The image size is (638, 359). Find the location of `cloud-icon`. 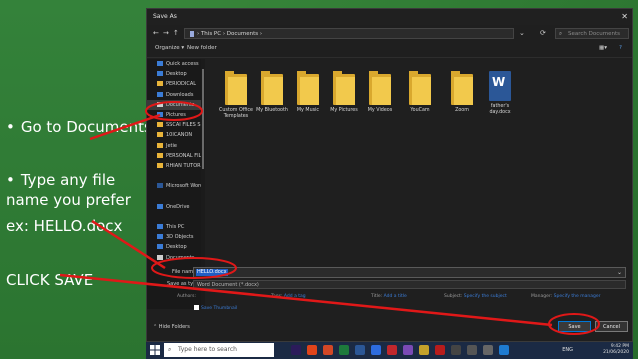

cloud-icon is located at coordinates (160, 206).